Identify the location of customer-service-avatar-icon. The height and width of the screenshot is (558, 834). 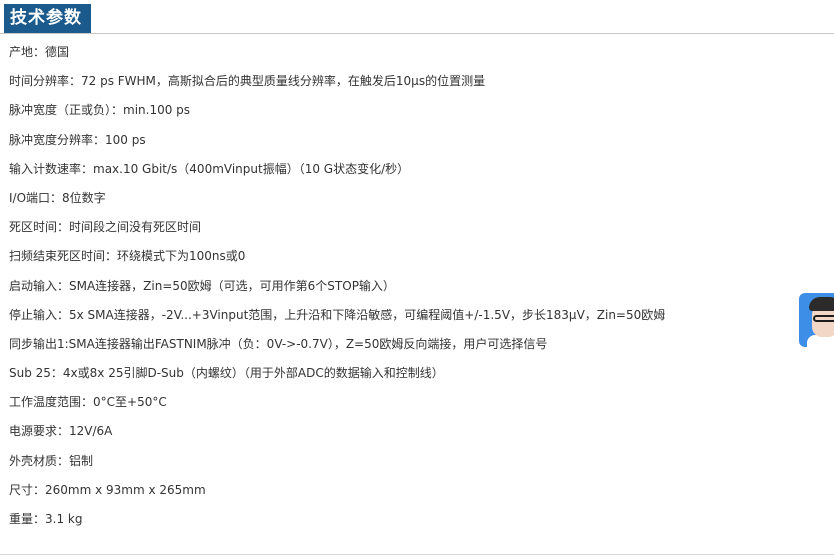
(816, 320).